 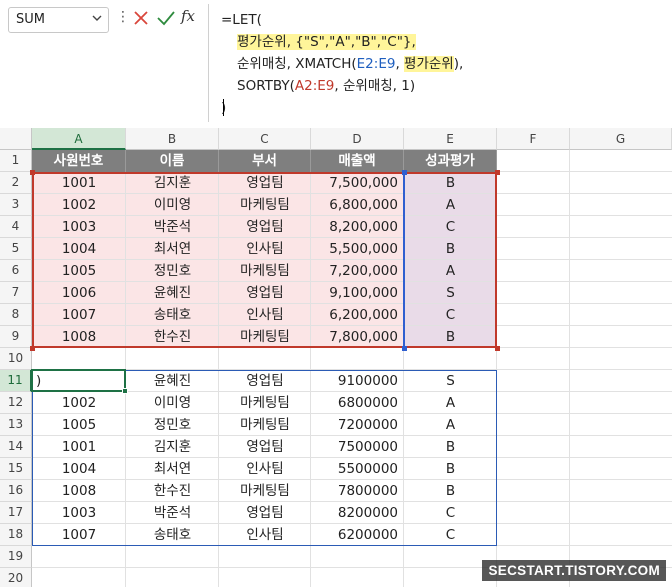 What do you see at coordinates (172, 161) in the screenshot?
I see `table-header-cell: 이름` at bounding box center [172, 161].